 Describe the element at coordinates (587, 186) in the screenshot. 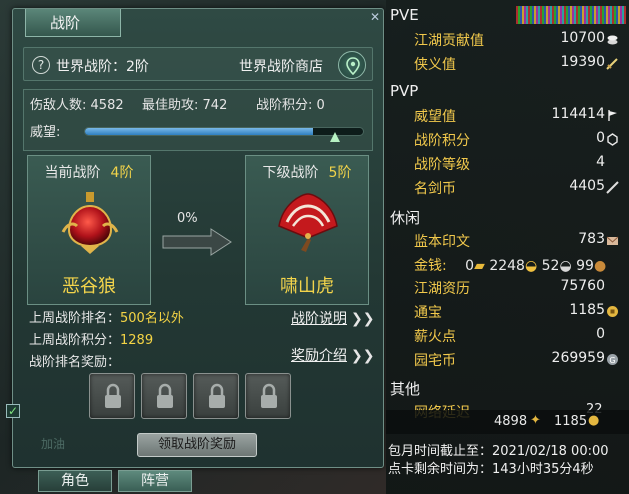

I see `pvp-sword-coin-value: 4405` at that location.